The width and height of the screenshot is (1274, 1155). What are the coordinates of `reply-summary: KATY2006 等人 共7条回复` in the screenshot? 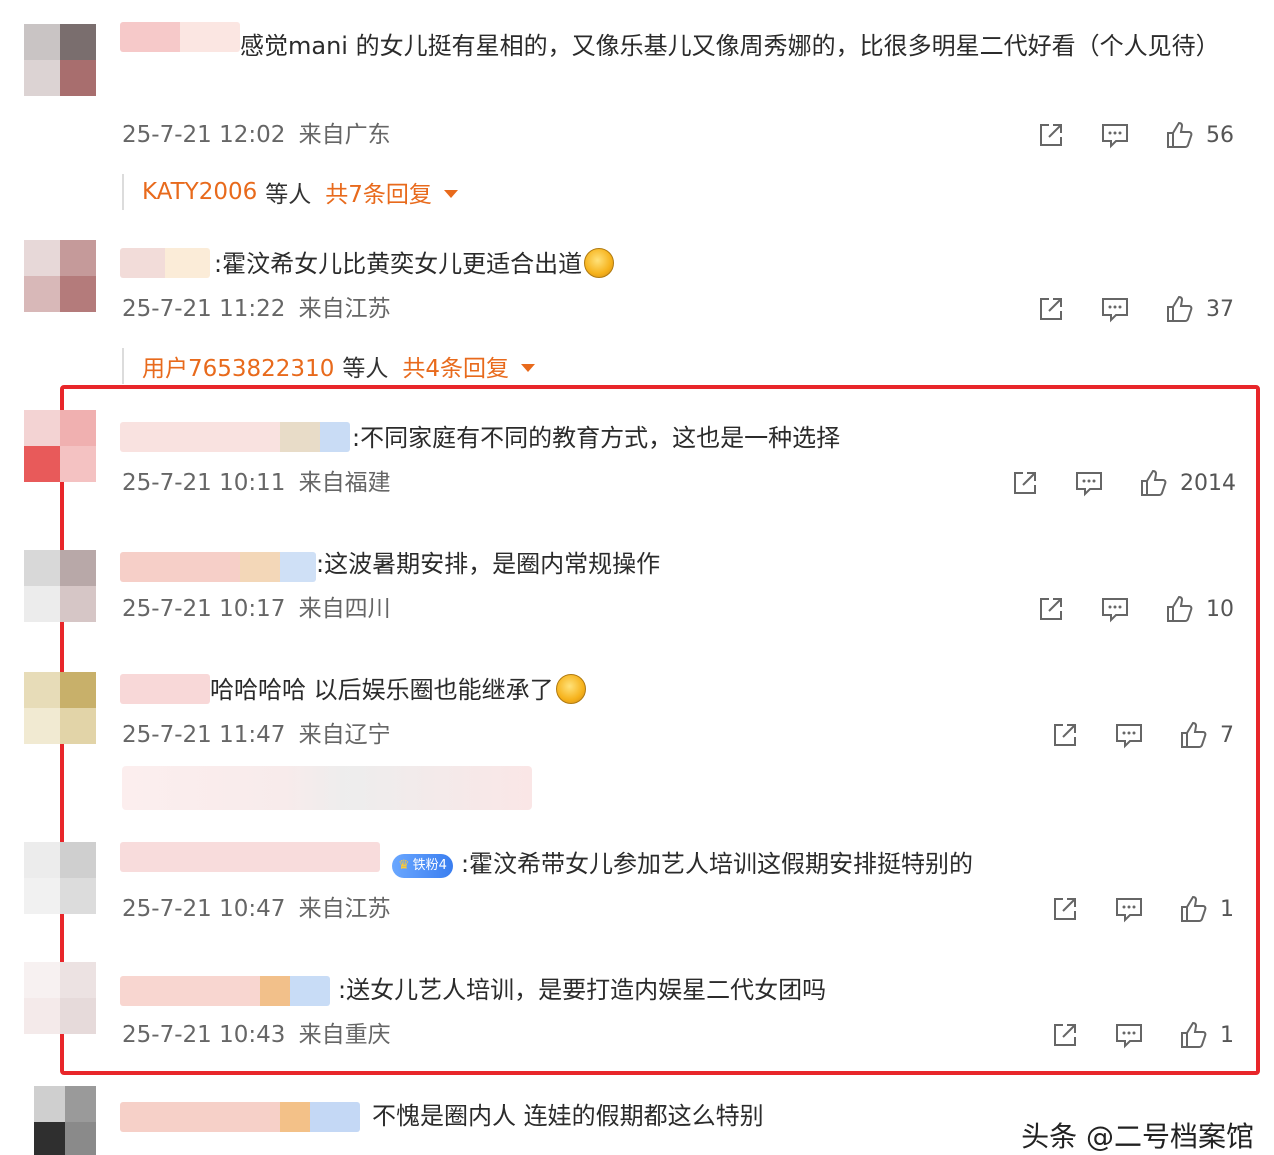 It's located at (290, 192).